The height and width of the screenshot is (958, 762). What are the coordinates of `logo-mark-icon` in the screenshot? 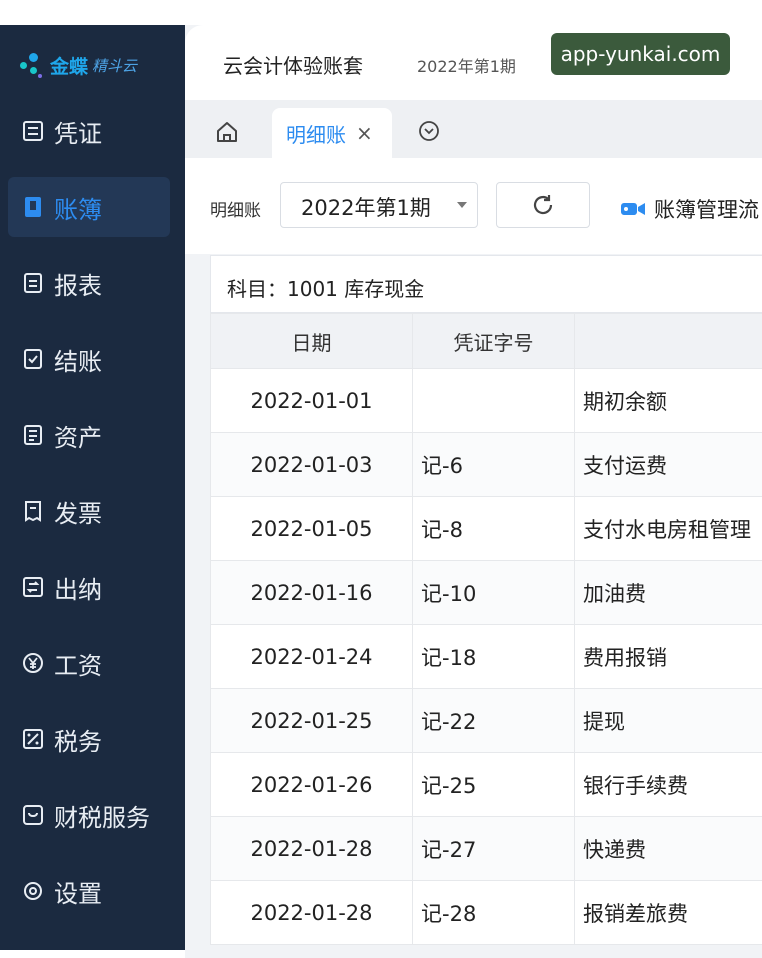 It's located at (31, 65).